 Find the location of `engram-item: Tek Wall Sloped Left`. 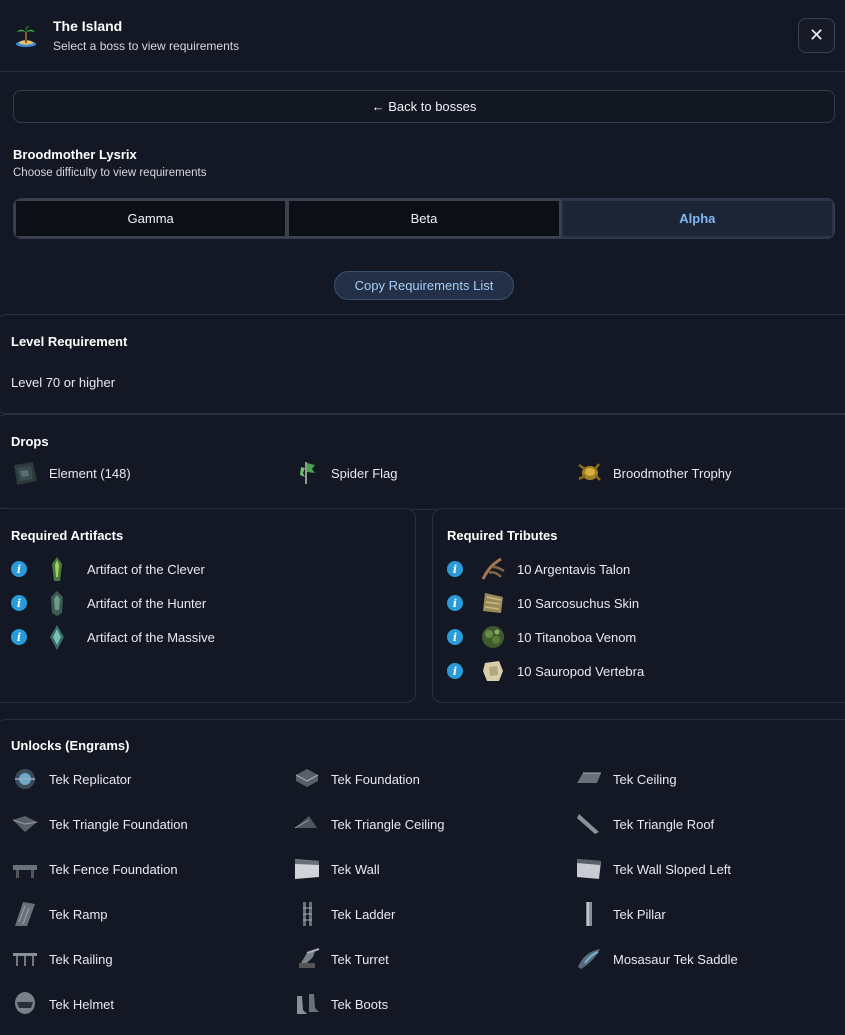

engram-item: Tek Wall Sloped Left is located at coordinates (653, 869).